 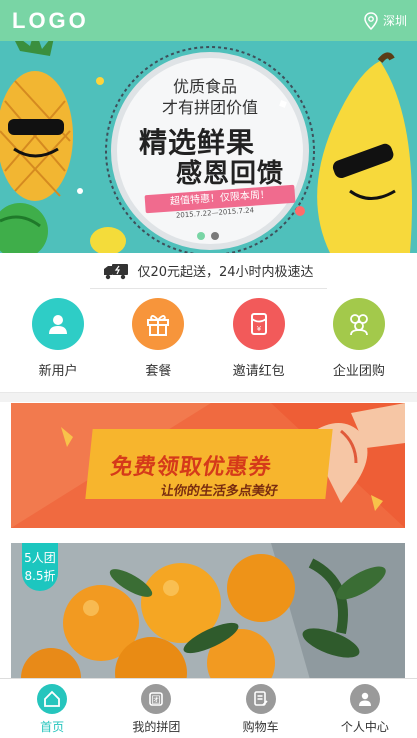 I want to click on tab-my-group-buy: 团 我的拼团, so click(x=156, y=708).